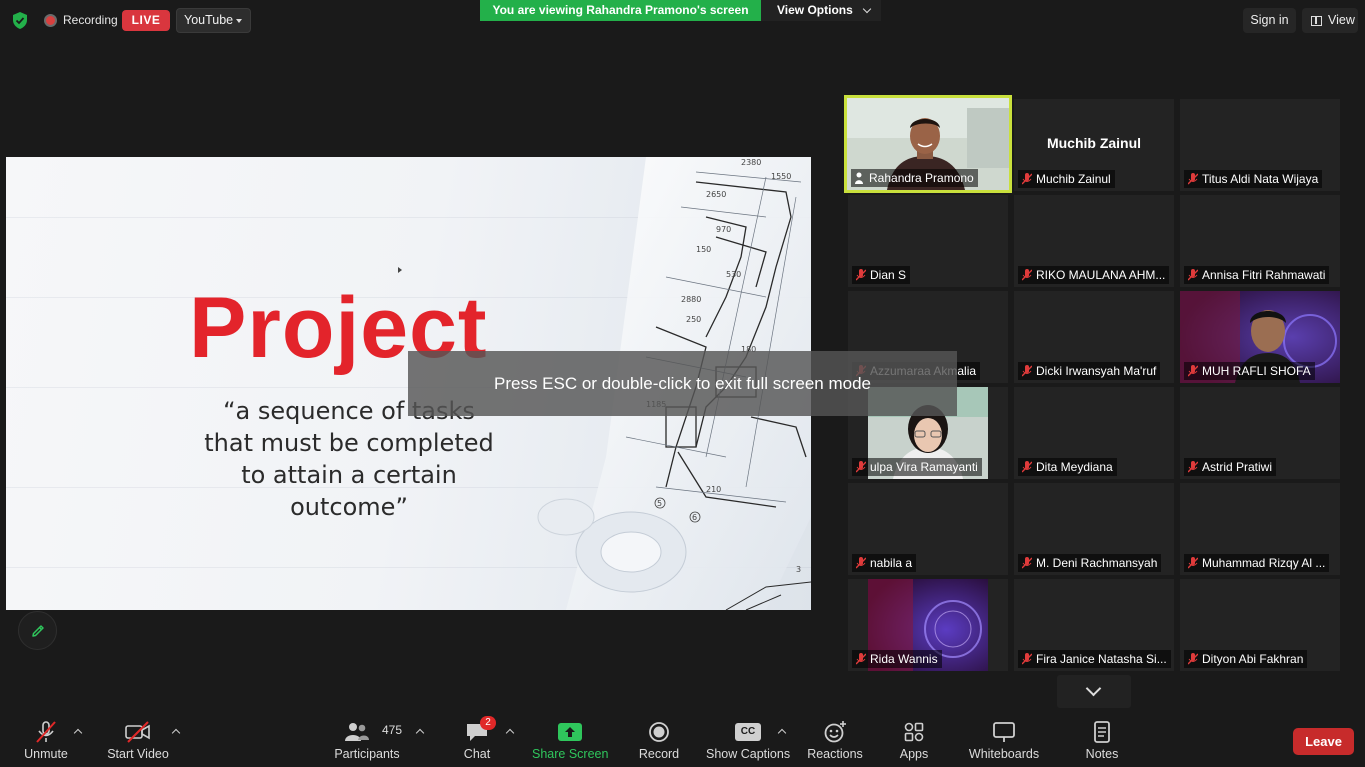 This screenshot has width=1365, height=767. I want to click on participant-tile: Rahandra Pramono, so click(928, 144).